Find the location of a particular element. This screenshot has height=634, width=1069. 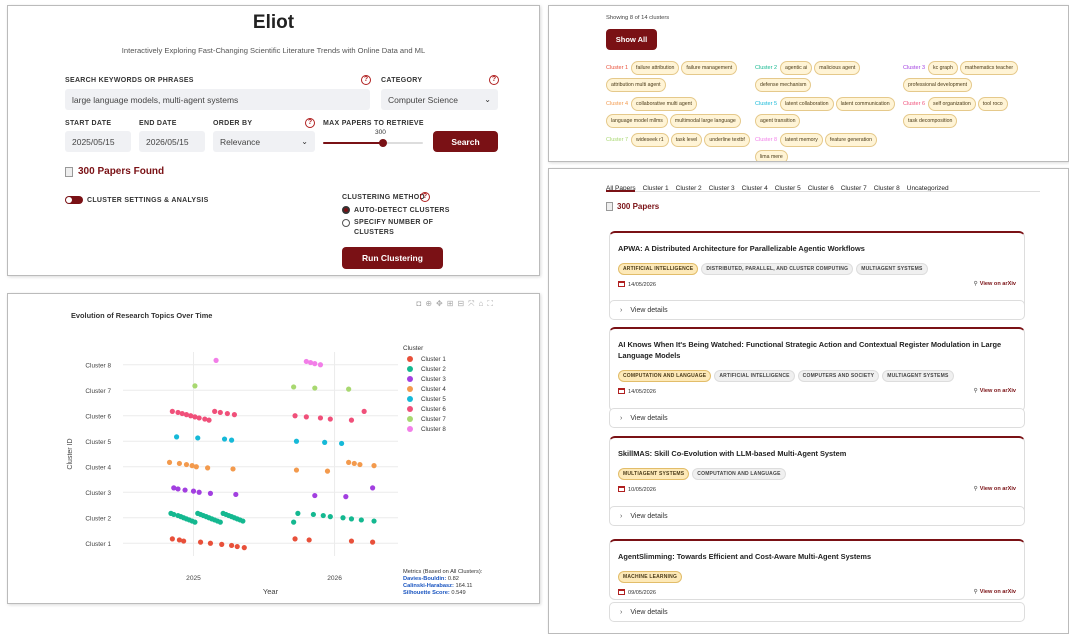

search-help-icon: ? is located at coordinates (366, 80).